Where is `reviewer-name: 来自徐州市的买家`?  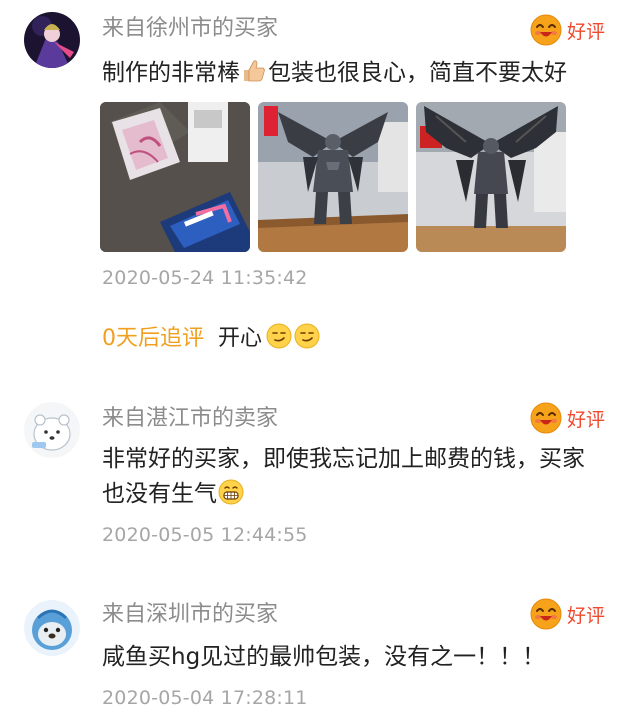
reviewer-name: 来自徐州市的买家 is located at coordinates (190, 28).